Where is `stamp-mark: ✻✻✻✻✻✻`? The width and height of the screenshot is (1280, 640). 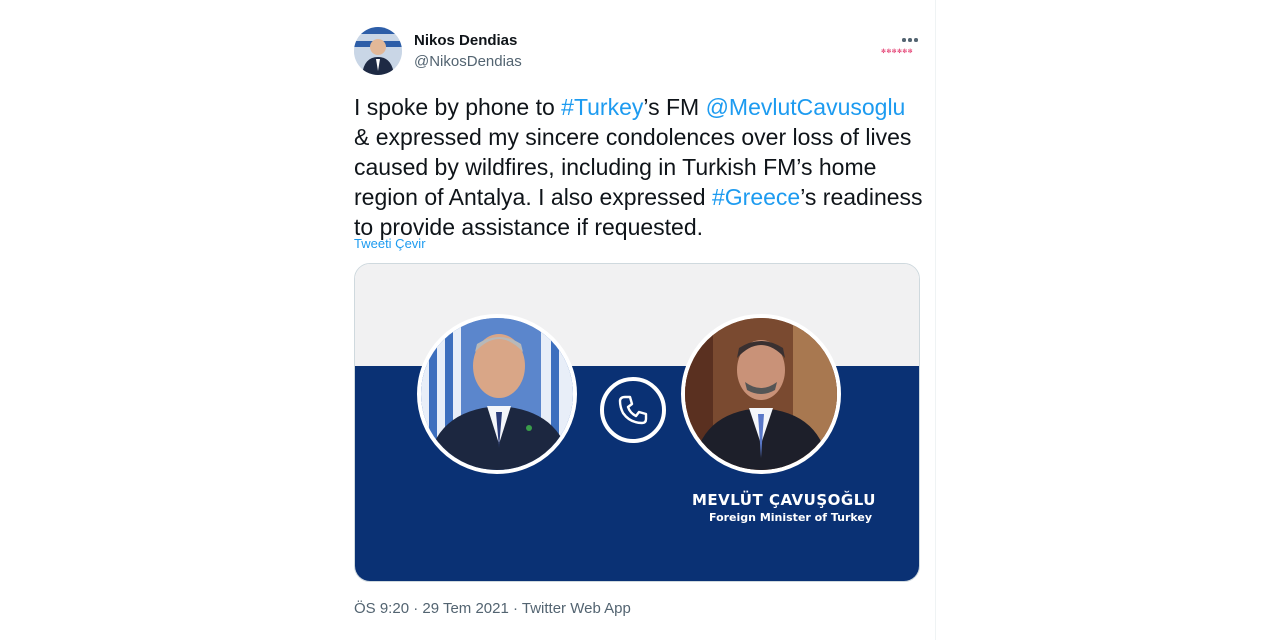
stamp-mark: ✻✻✻✻✻✻ is located at coordinates (897, 52).